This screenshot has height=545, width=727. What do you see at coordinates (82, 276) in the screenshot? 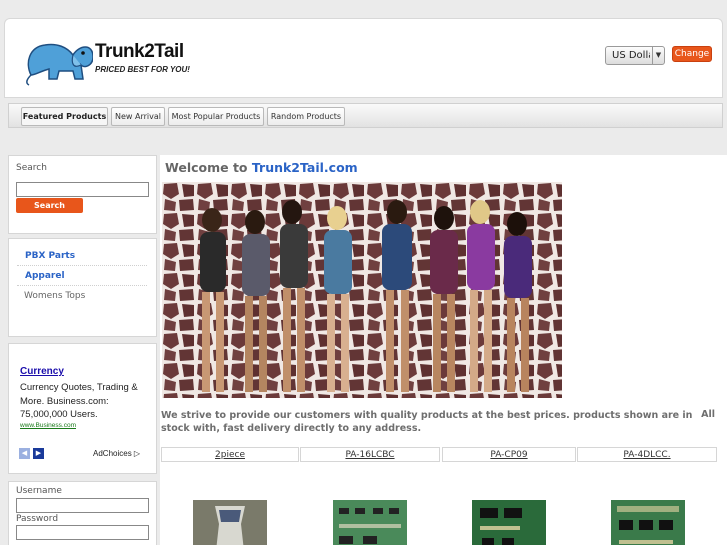
I see `category-apparel: Apparel` at bounding box center [82, 276].